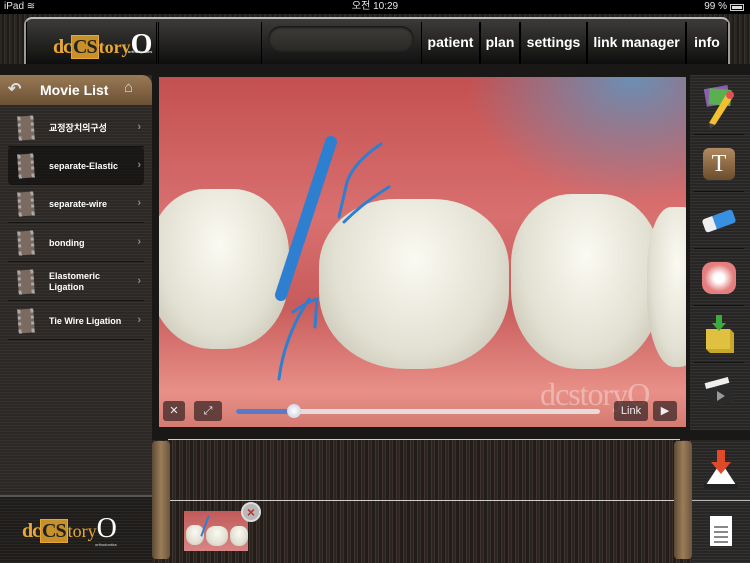 This screenshot has height=563, width=750. I want to click on dentition-icon, so click(719, 277).